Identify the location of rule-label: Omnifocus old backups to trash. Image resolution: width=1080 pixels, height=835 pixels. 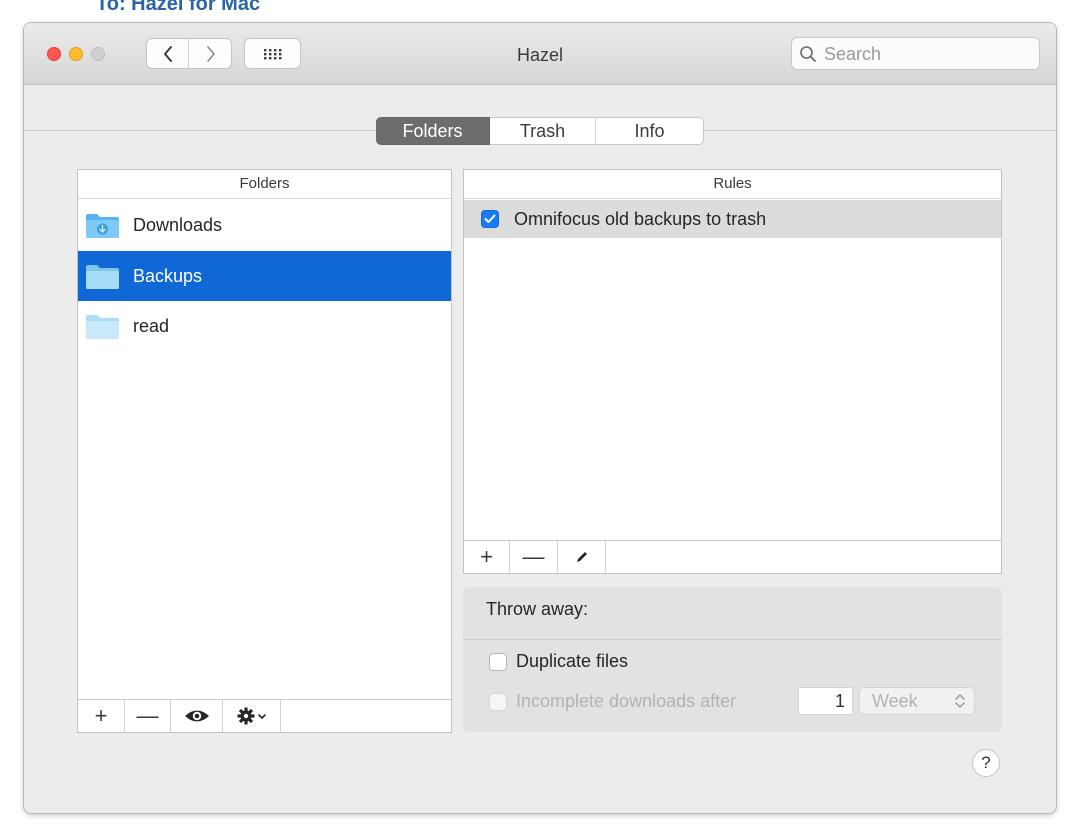
(640, 218).